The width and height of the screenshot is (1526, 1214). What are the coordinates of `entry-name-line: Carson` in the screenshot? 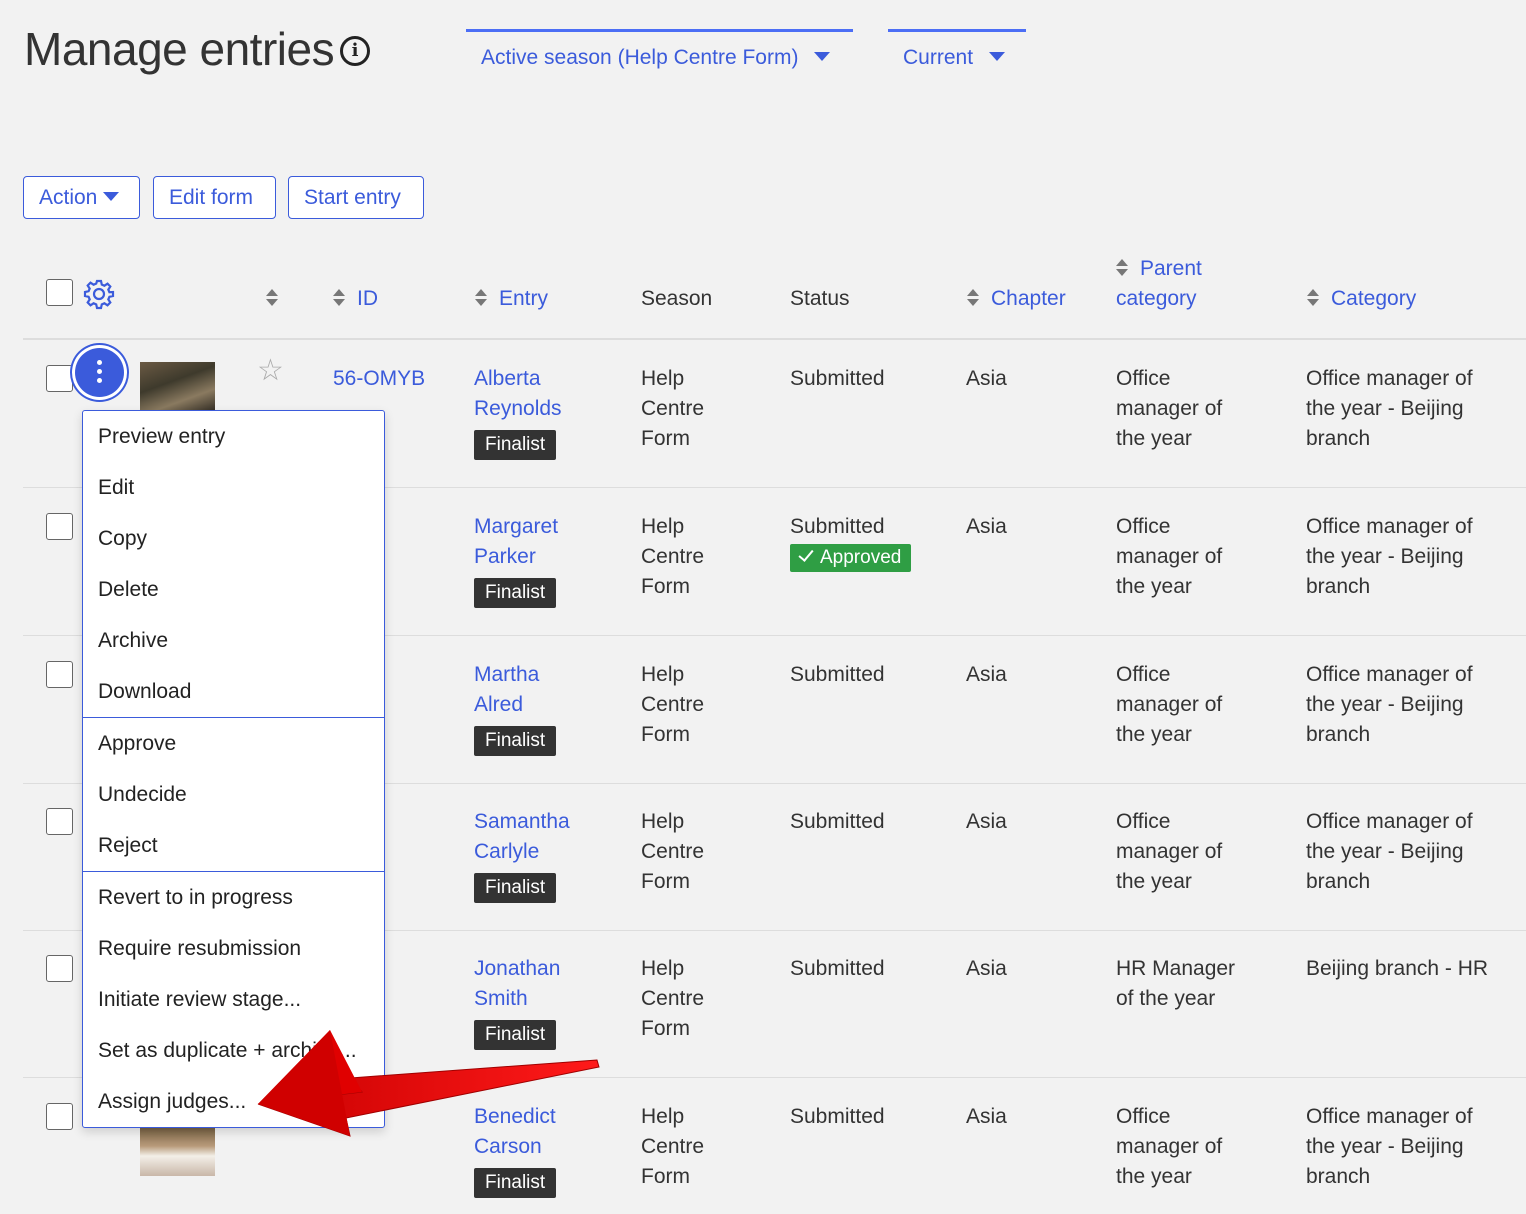 It's located at (508, 1146).